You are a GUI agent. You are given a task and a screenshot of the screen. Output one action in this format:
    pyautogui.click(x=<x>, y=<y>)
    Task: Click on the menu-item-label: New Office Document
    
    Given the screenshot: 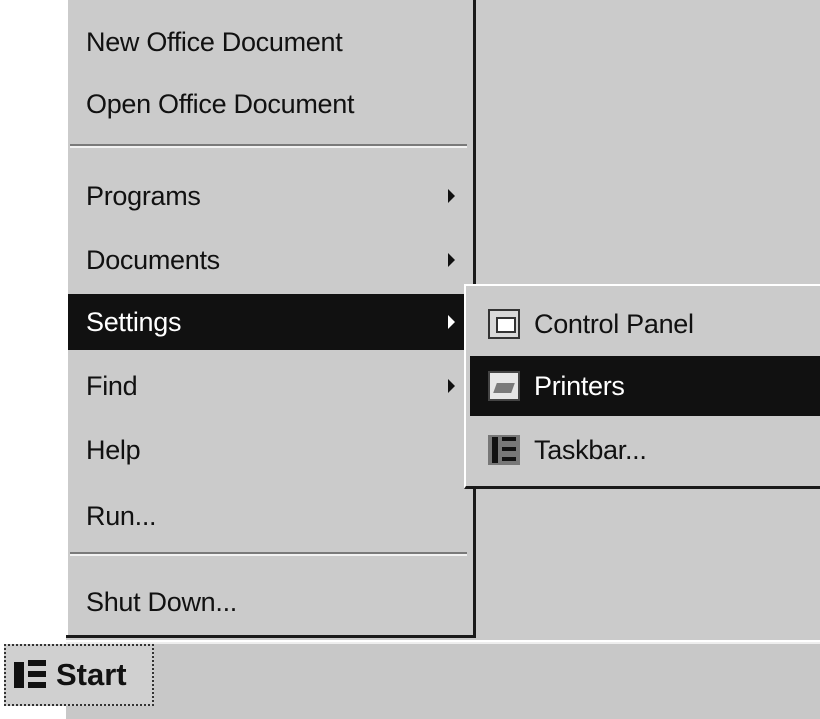 What is the action you would take?
    pyautogui.click(x=214, y=41)
    